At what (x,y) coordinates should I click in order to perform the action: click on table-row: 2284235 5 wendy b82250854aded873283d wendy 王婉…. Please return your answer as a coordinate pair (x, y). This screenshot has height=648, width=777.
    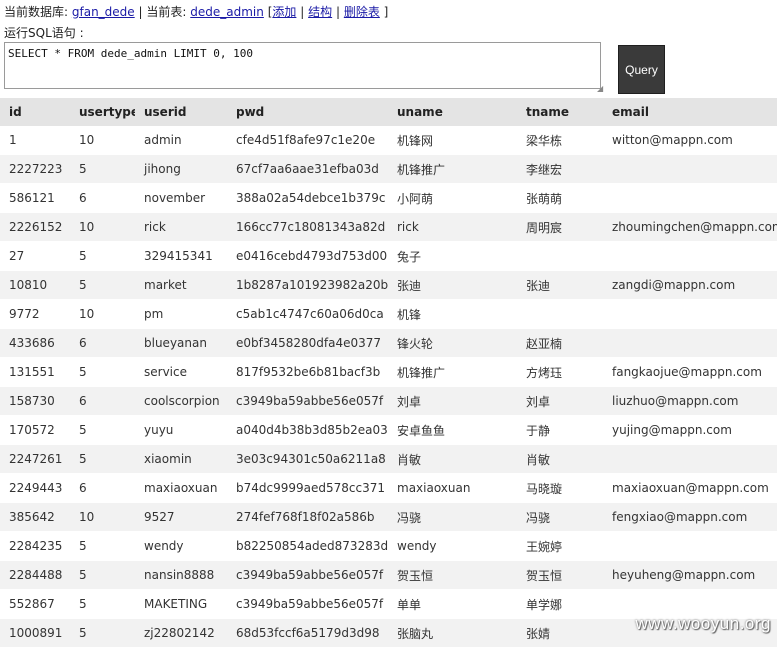
    Looking at the image, I should click on (388, 546).